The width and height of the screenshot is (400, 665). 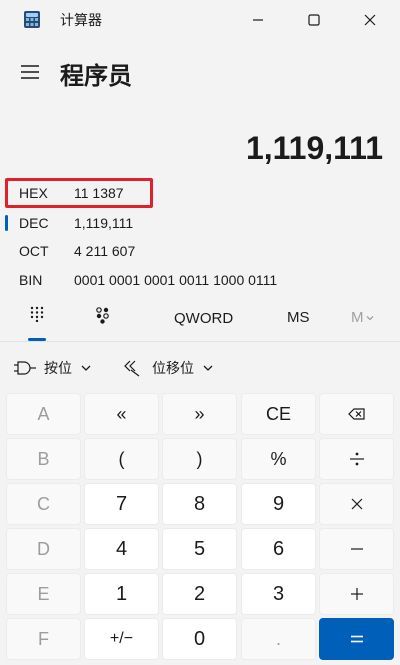 I want to click on digit-8-button: 8, so click(x=199, y=504).